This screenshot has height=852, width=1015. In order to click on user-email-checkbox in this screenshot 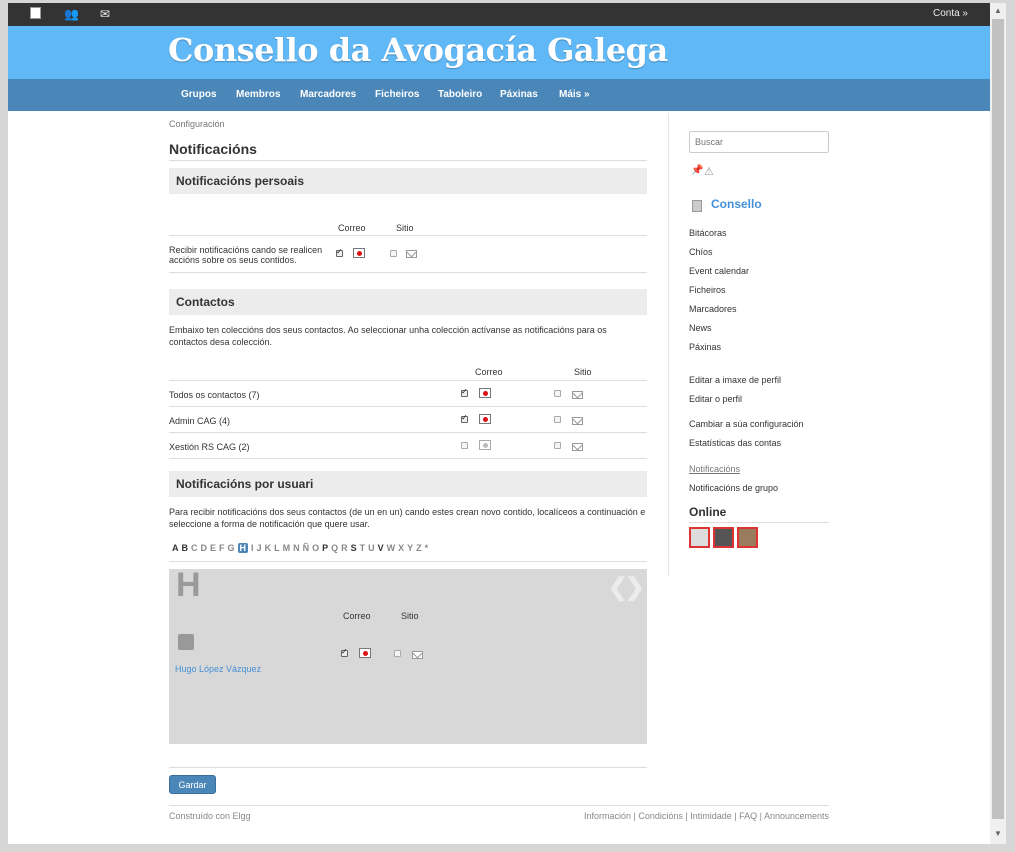, I will do `click(344, 652)`.